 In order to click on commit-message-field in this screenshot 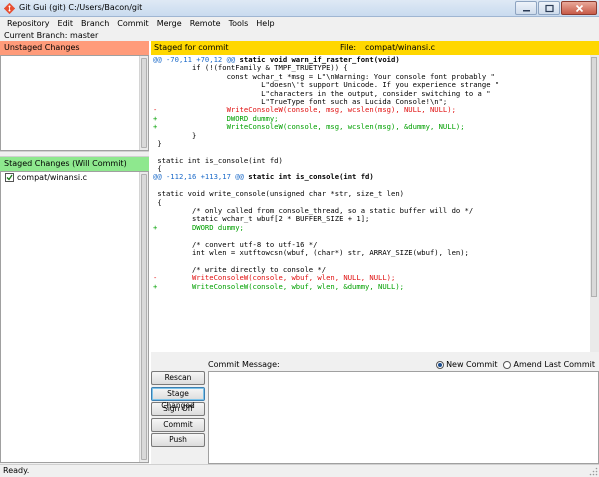, I will do `click(403, 417)`.